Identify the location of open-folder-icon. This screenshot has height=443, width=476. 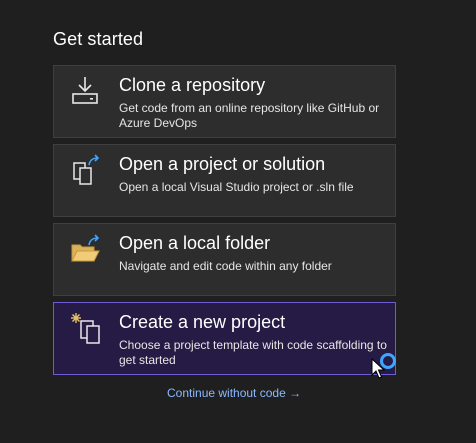
(86, 249).